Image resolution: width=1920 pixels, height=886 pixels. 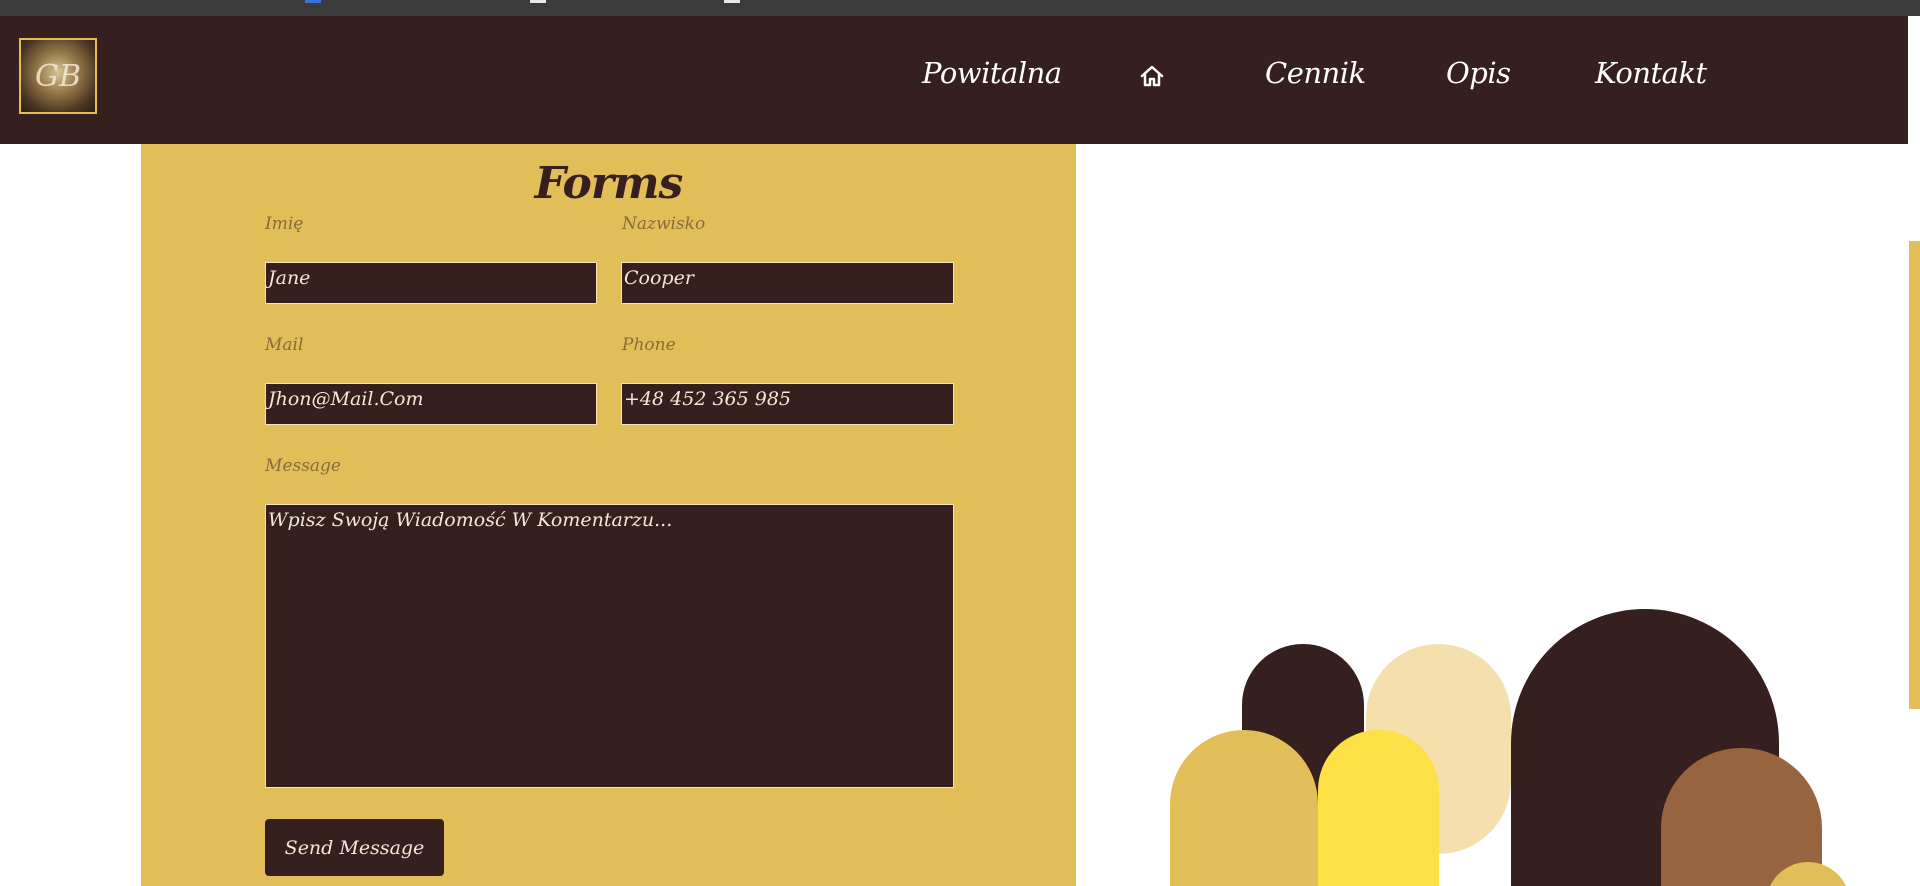 What do you see at coordinates (1914, 475) in the screenshot?
I see `side-accent-bar` at bounding box center [1914, 475].